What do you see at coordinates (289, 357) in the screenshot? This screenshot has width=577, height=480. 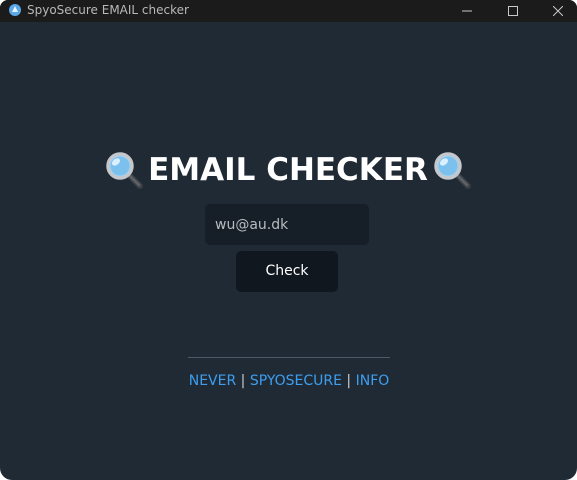 I see `divider` at bounding box center [289, 357].